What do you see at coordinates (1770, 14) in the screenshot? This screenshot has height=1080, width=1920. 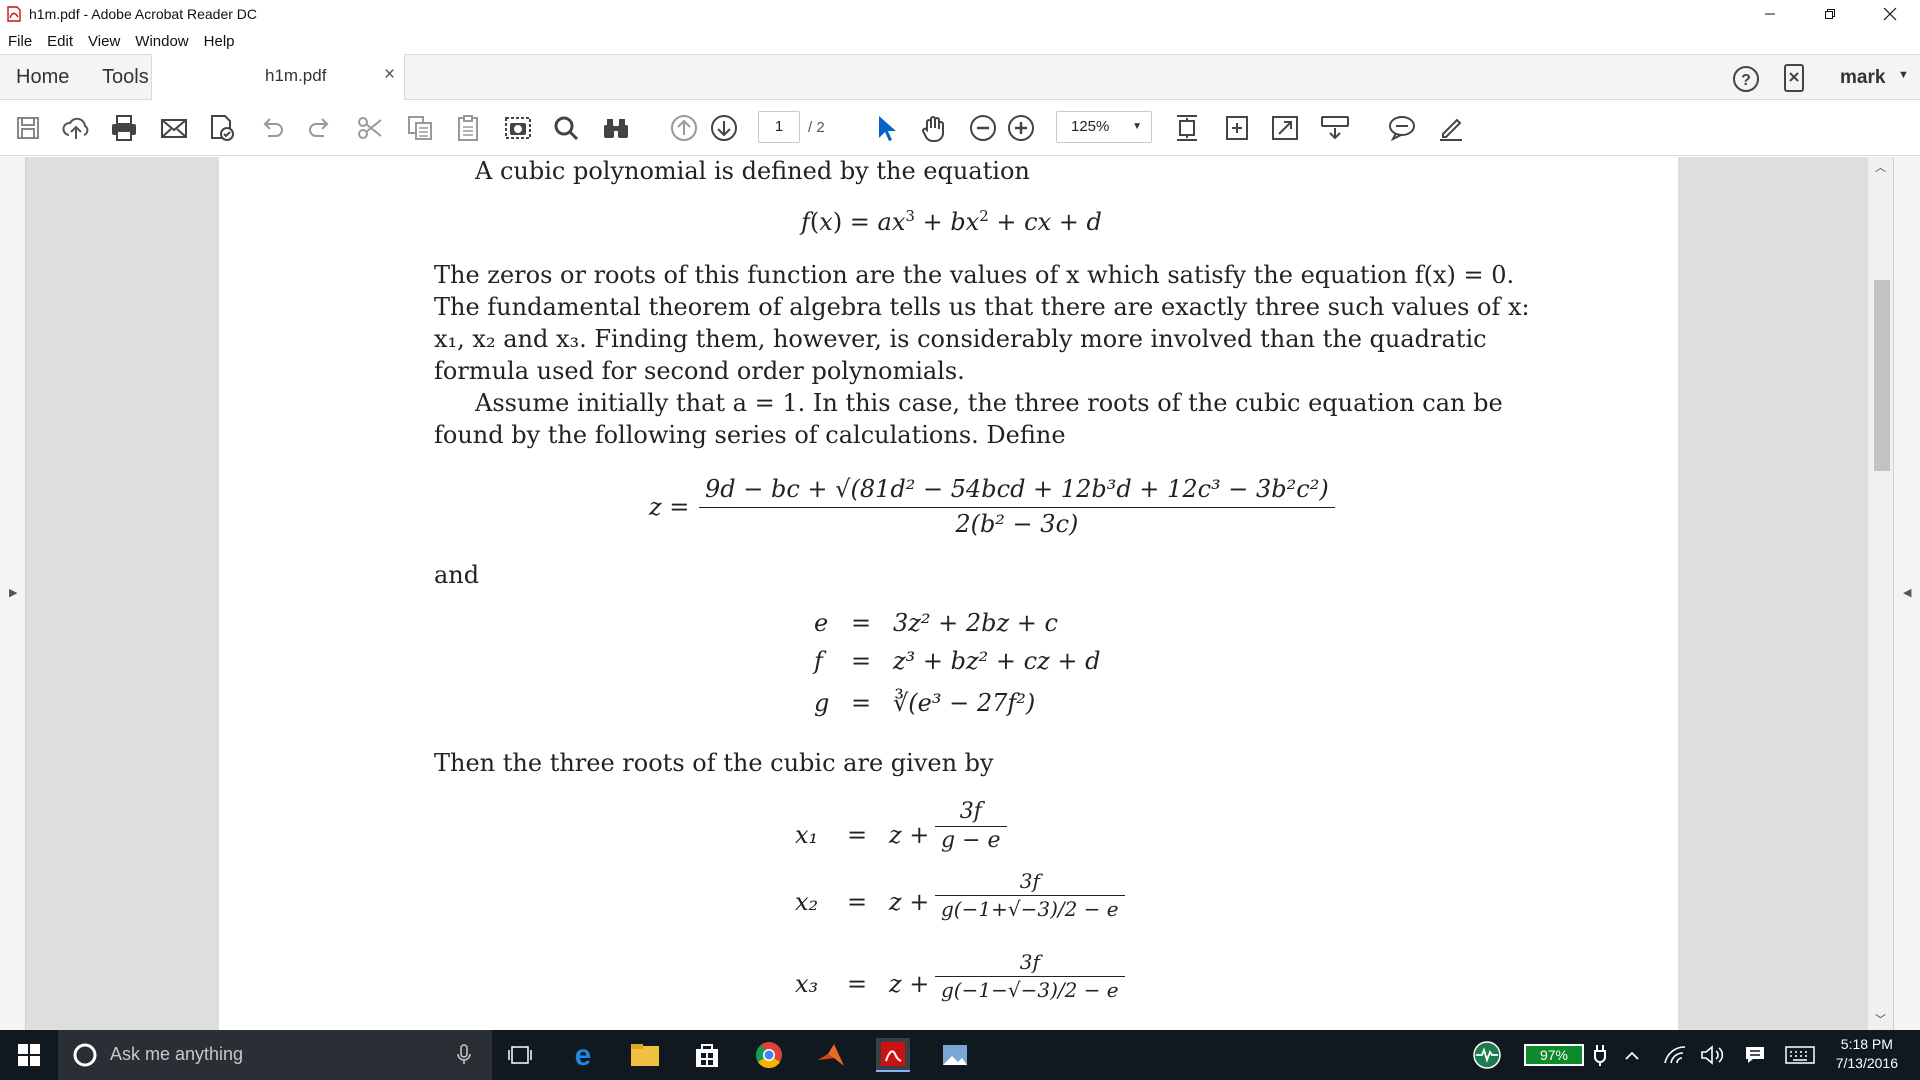 I see `minimize-button` at bounding box center [1770, 14].